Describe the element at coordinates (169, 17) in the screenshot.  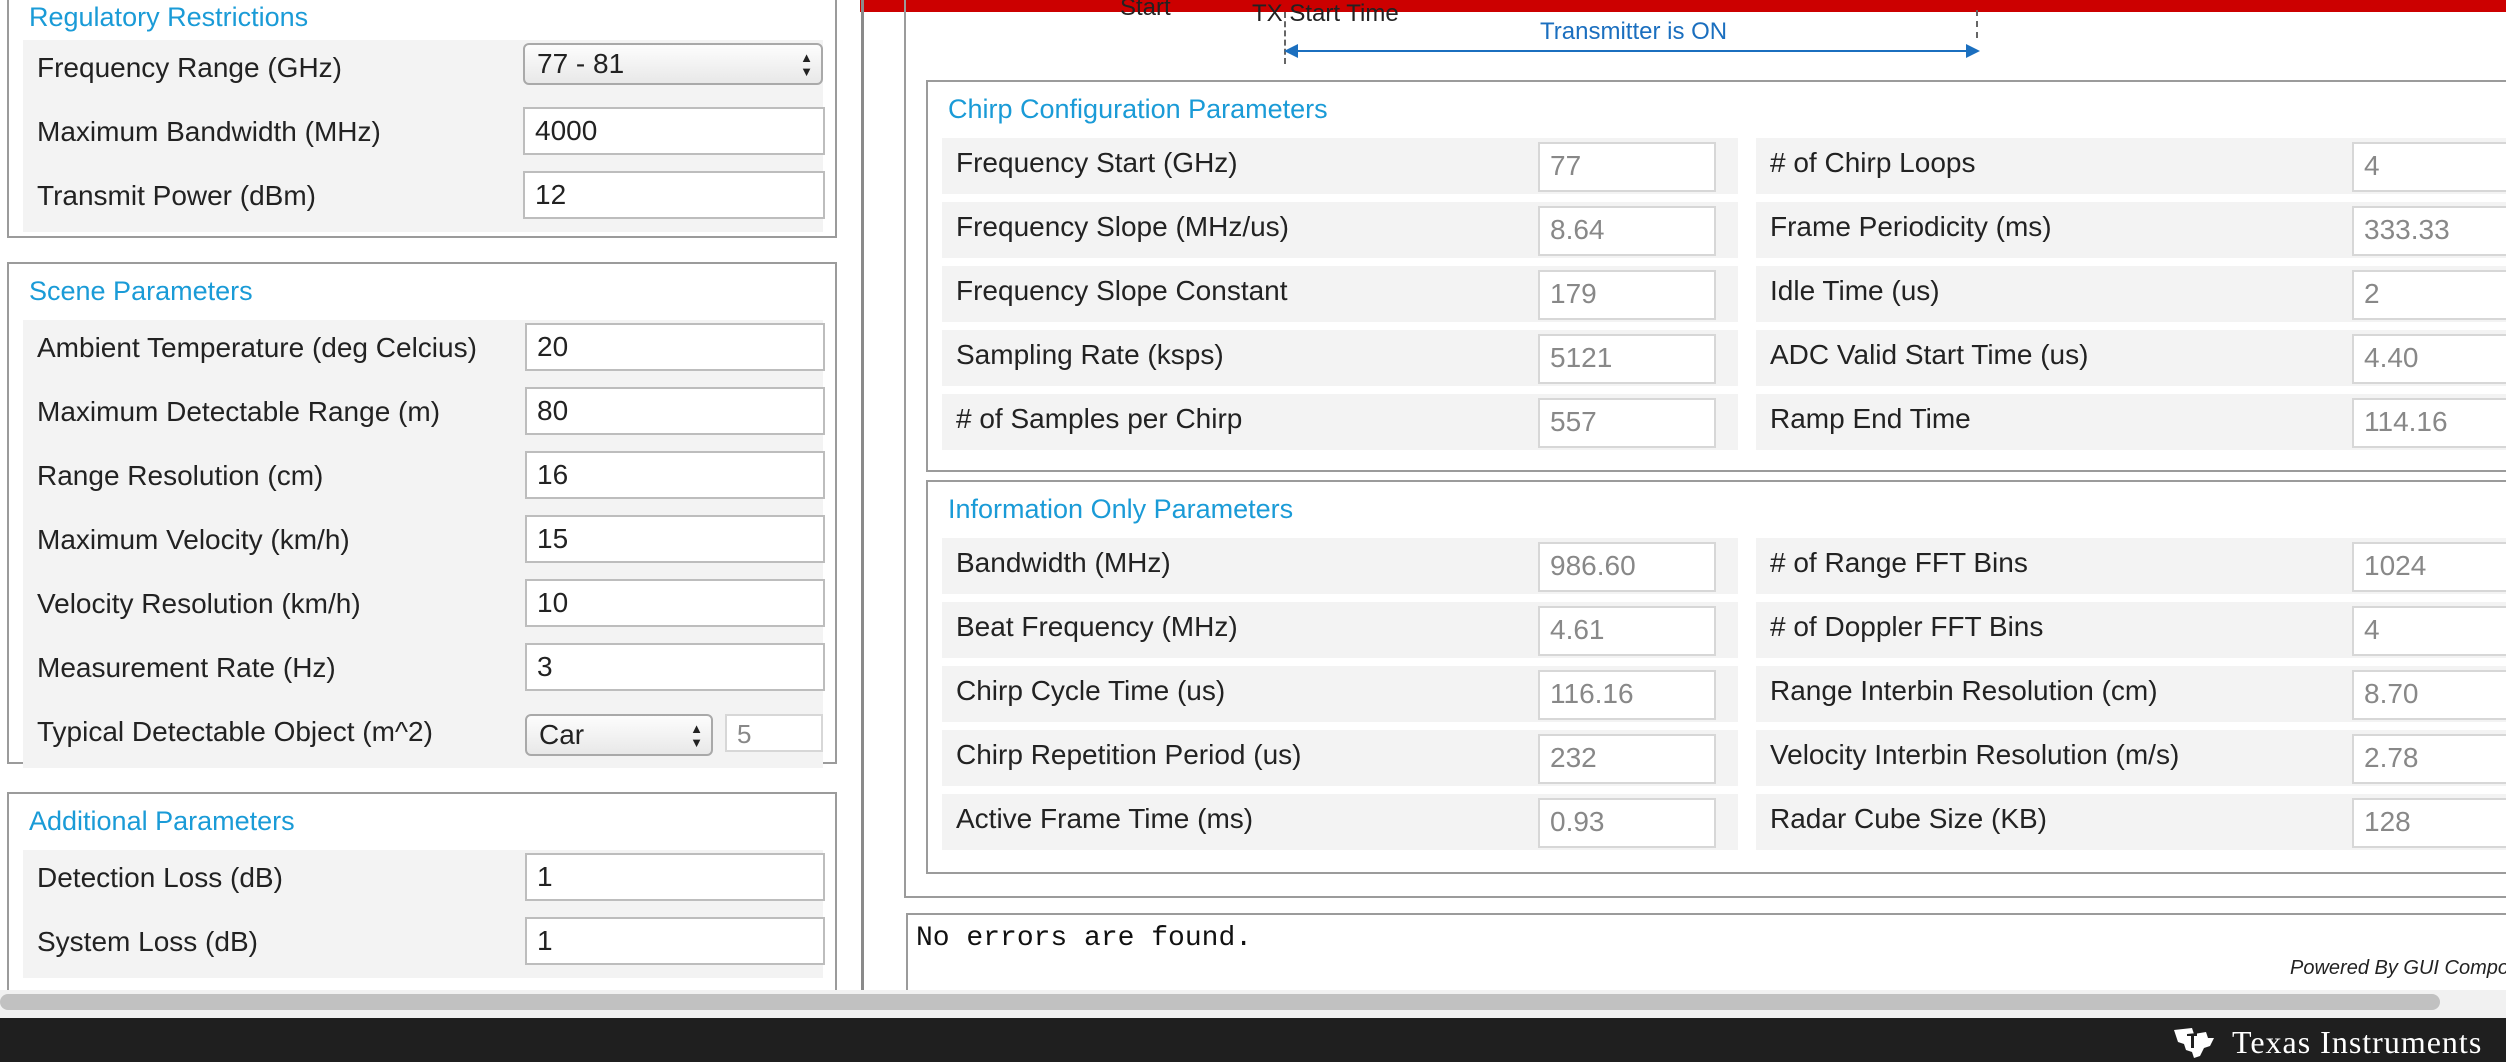
I see `group-title: Regulatory Restrictions` at that location.